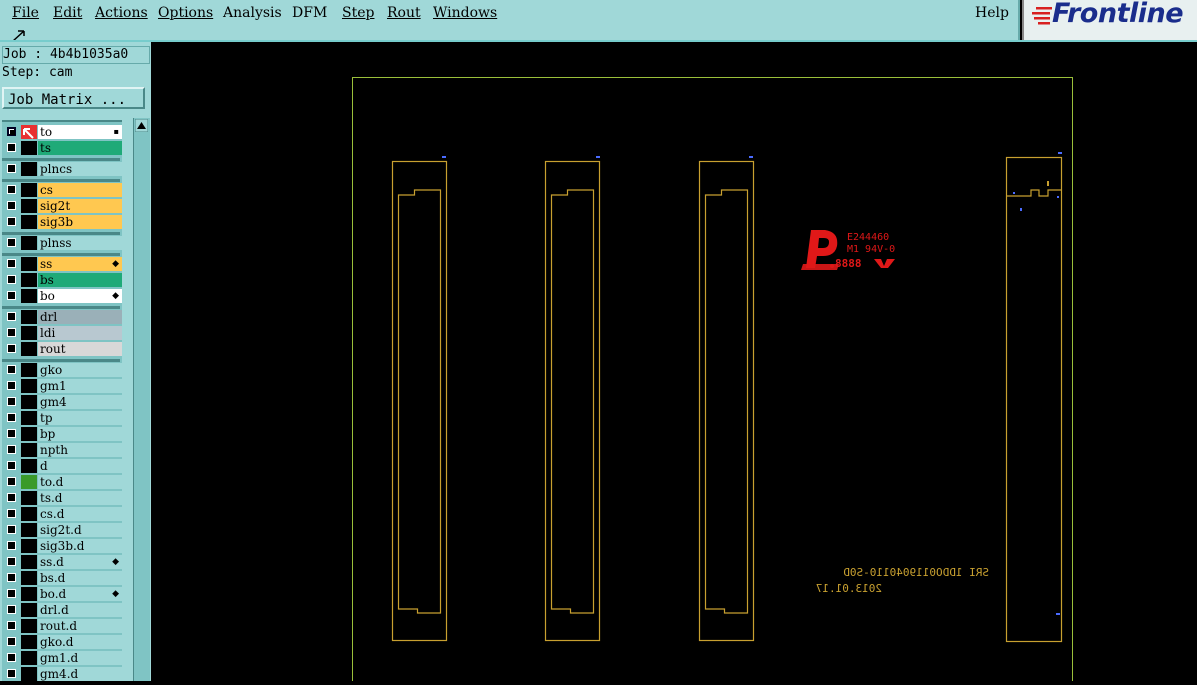  I want to click on layer-row: to ▪, so click(63, 132).